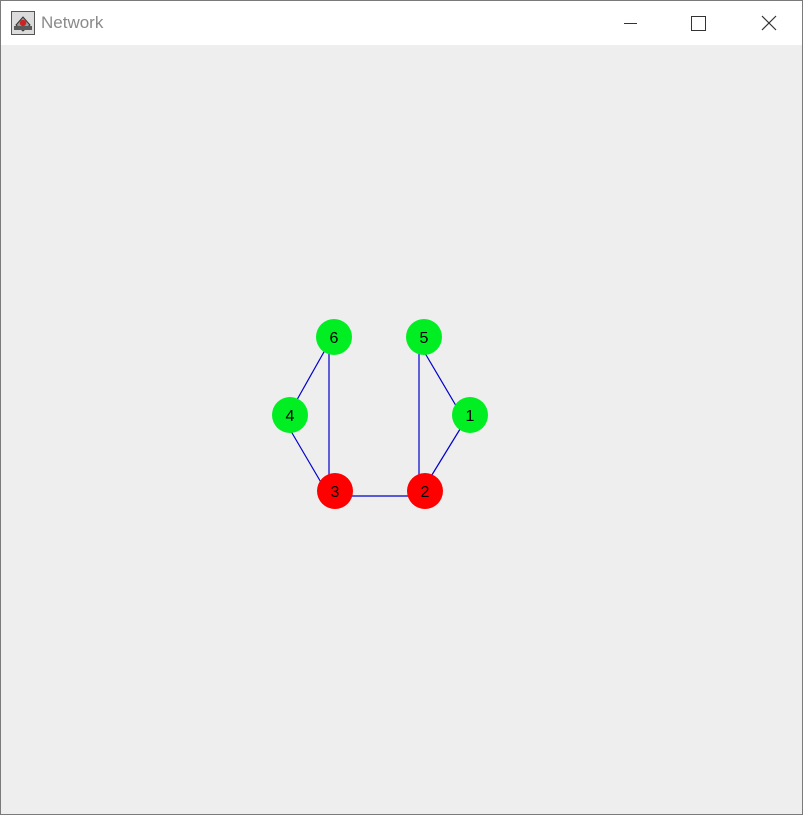 Image resolution: width=803 pixels, height=815 pixels. I want to click on network-graph: 1 2 3 4 5 6, so click(380, 414).